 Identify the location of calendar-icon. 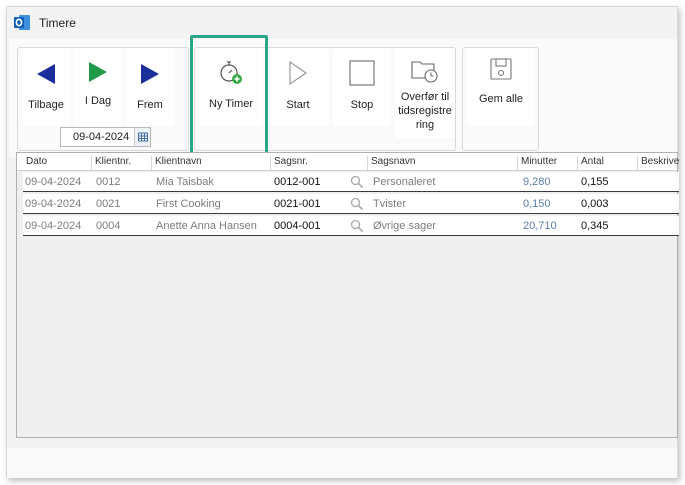
(143, 137).